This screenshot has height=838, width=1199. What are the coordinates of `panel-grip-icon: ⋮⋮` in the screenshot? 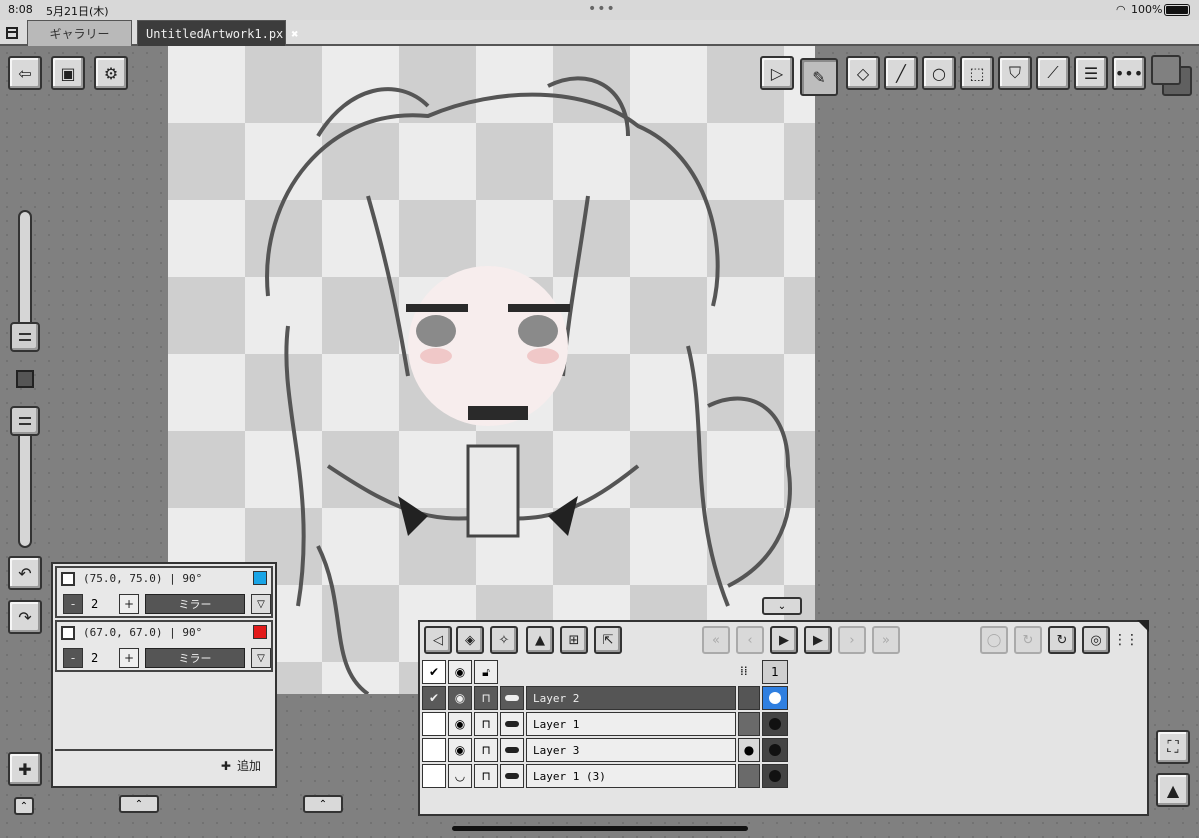 It's located at (1126, 640).